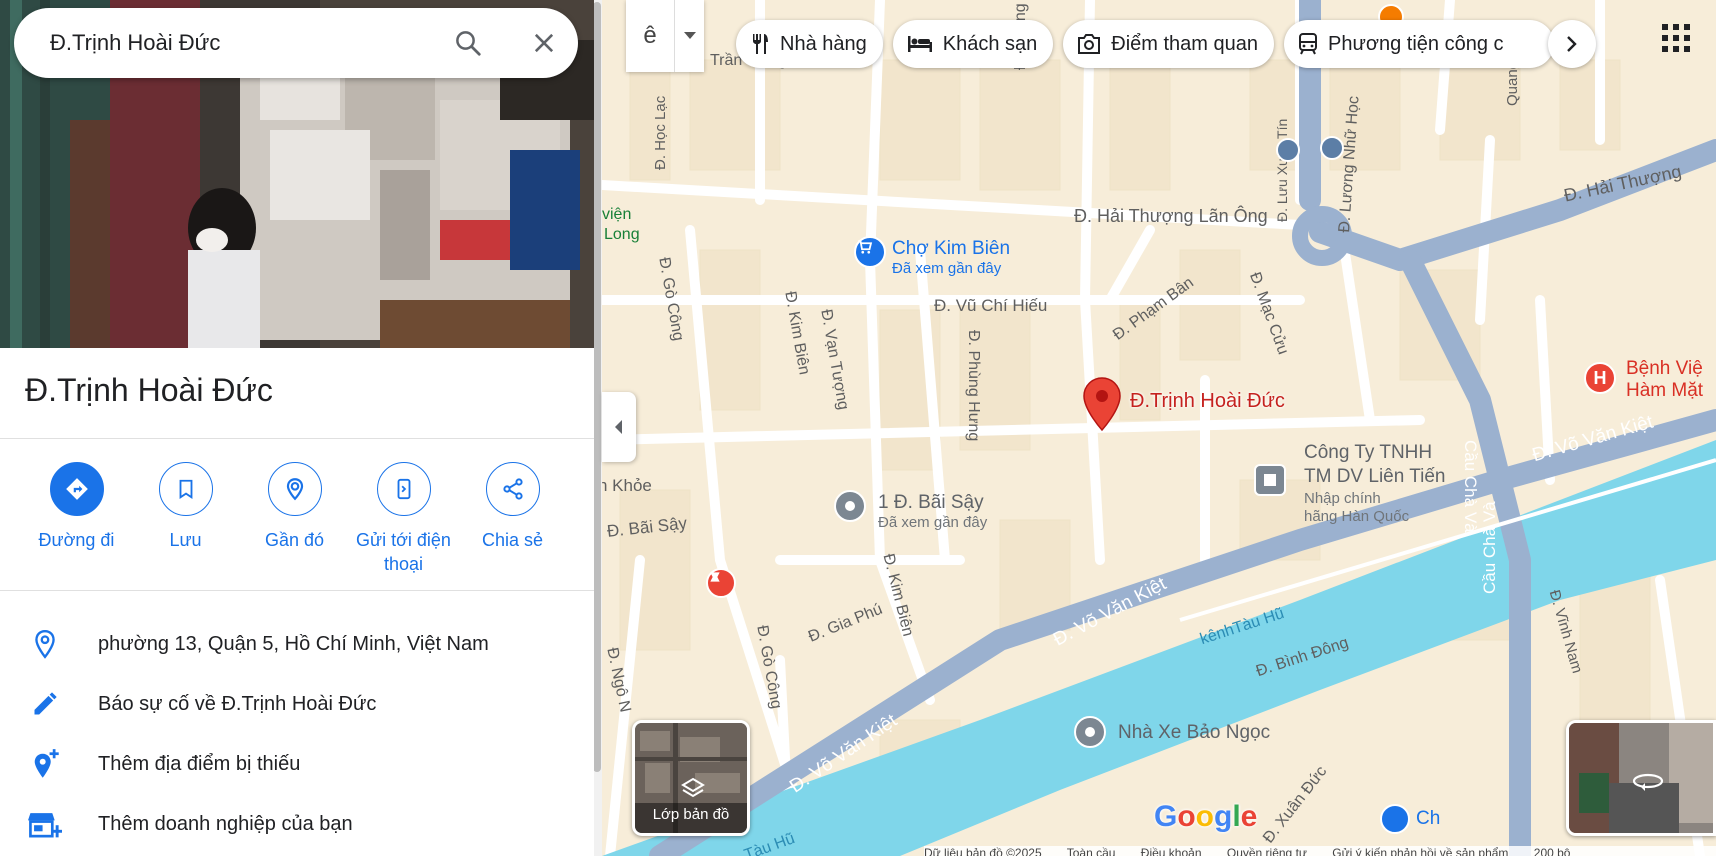  I want to click on poi-name: 1 Đ. Bãi Sậy, so click(931, 502).